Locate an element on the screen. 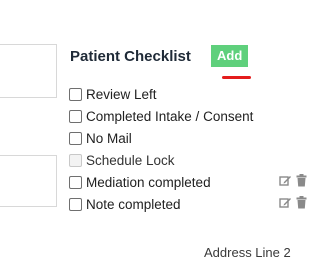  checklist-item-note-completed: Note completed is located at coordinates (161, 204).